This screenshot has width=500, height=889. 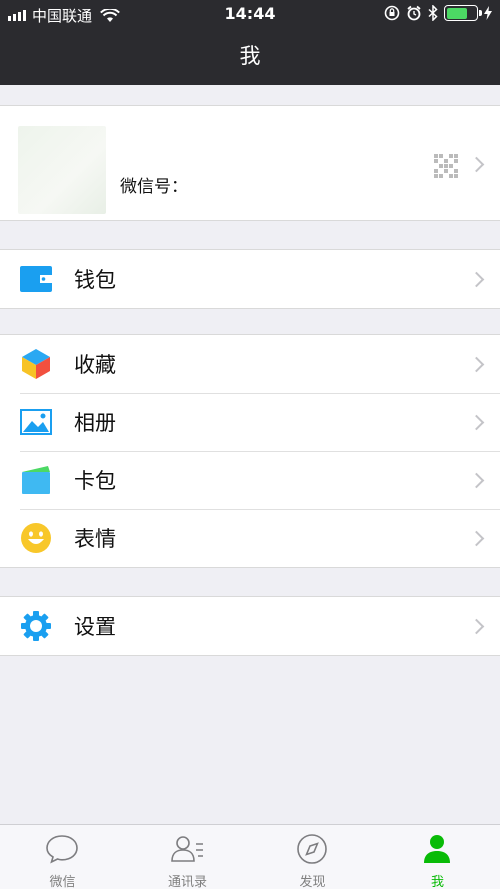 I want to click on qr-code-icon, so click(x=446, y=166).